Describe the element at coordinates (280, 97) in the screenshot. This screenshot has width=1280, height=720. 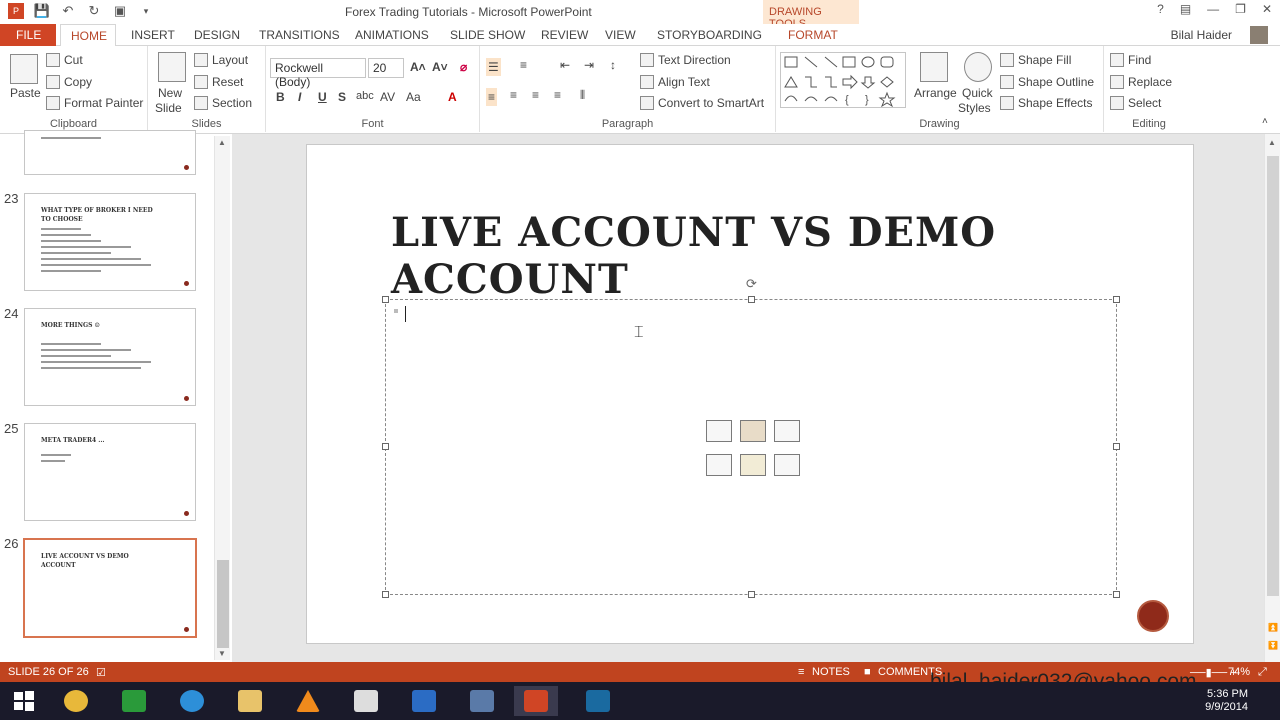
I see `bold-icon: B` at that location.